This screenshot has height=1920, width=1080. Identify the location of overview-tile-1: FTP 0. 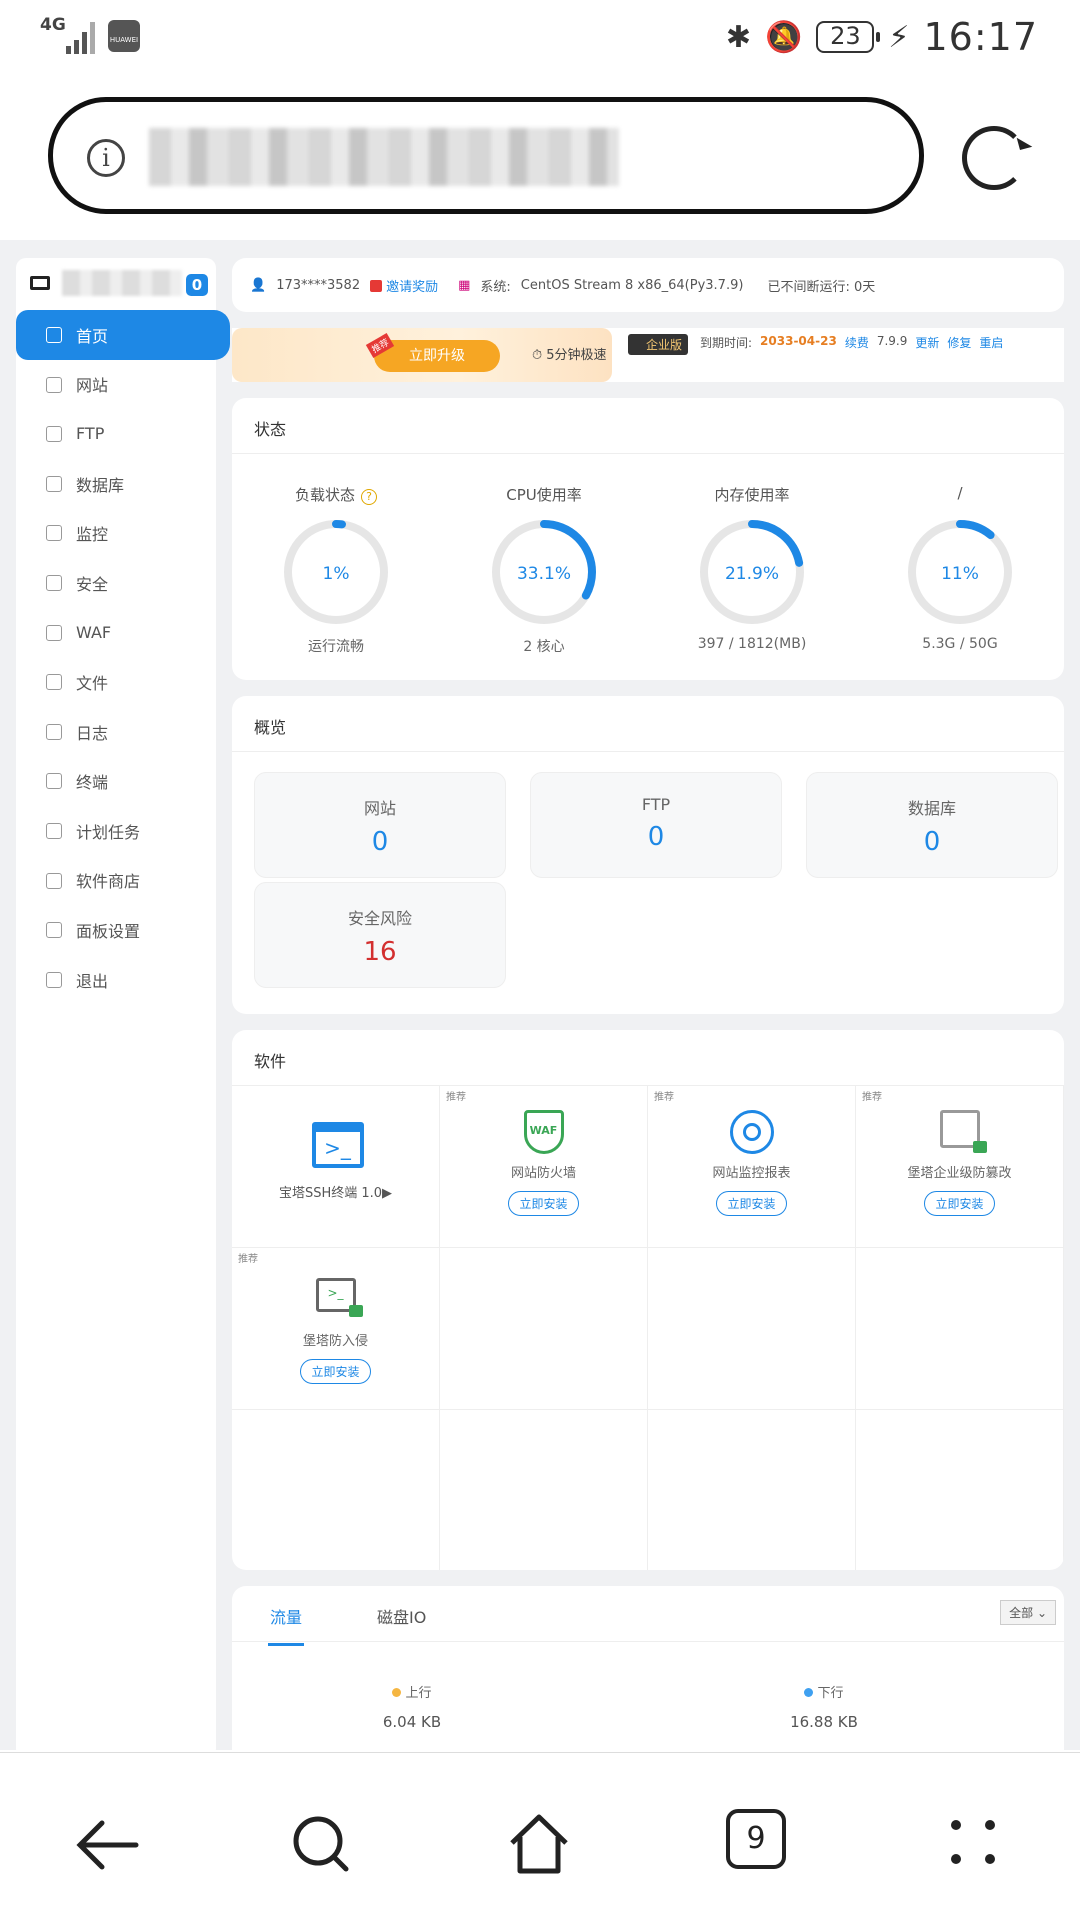
(656, 825).